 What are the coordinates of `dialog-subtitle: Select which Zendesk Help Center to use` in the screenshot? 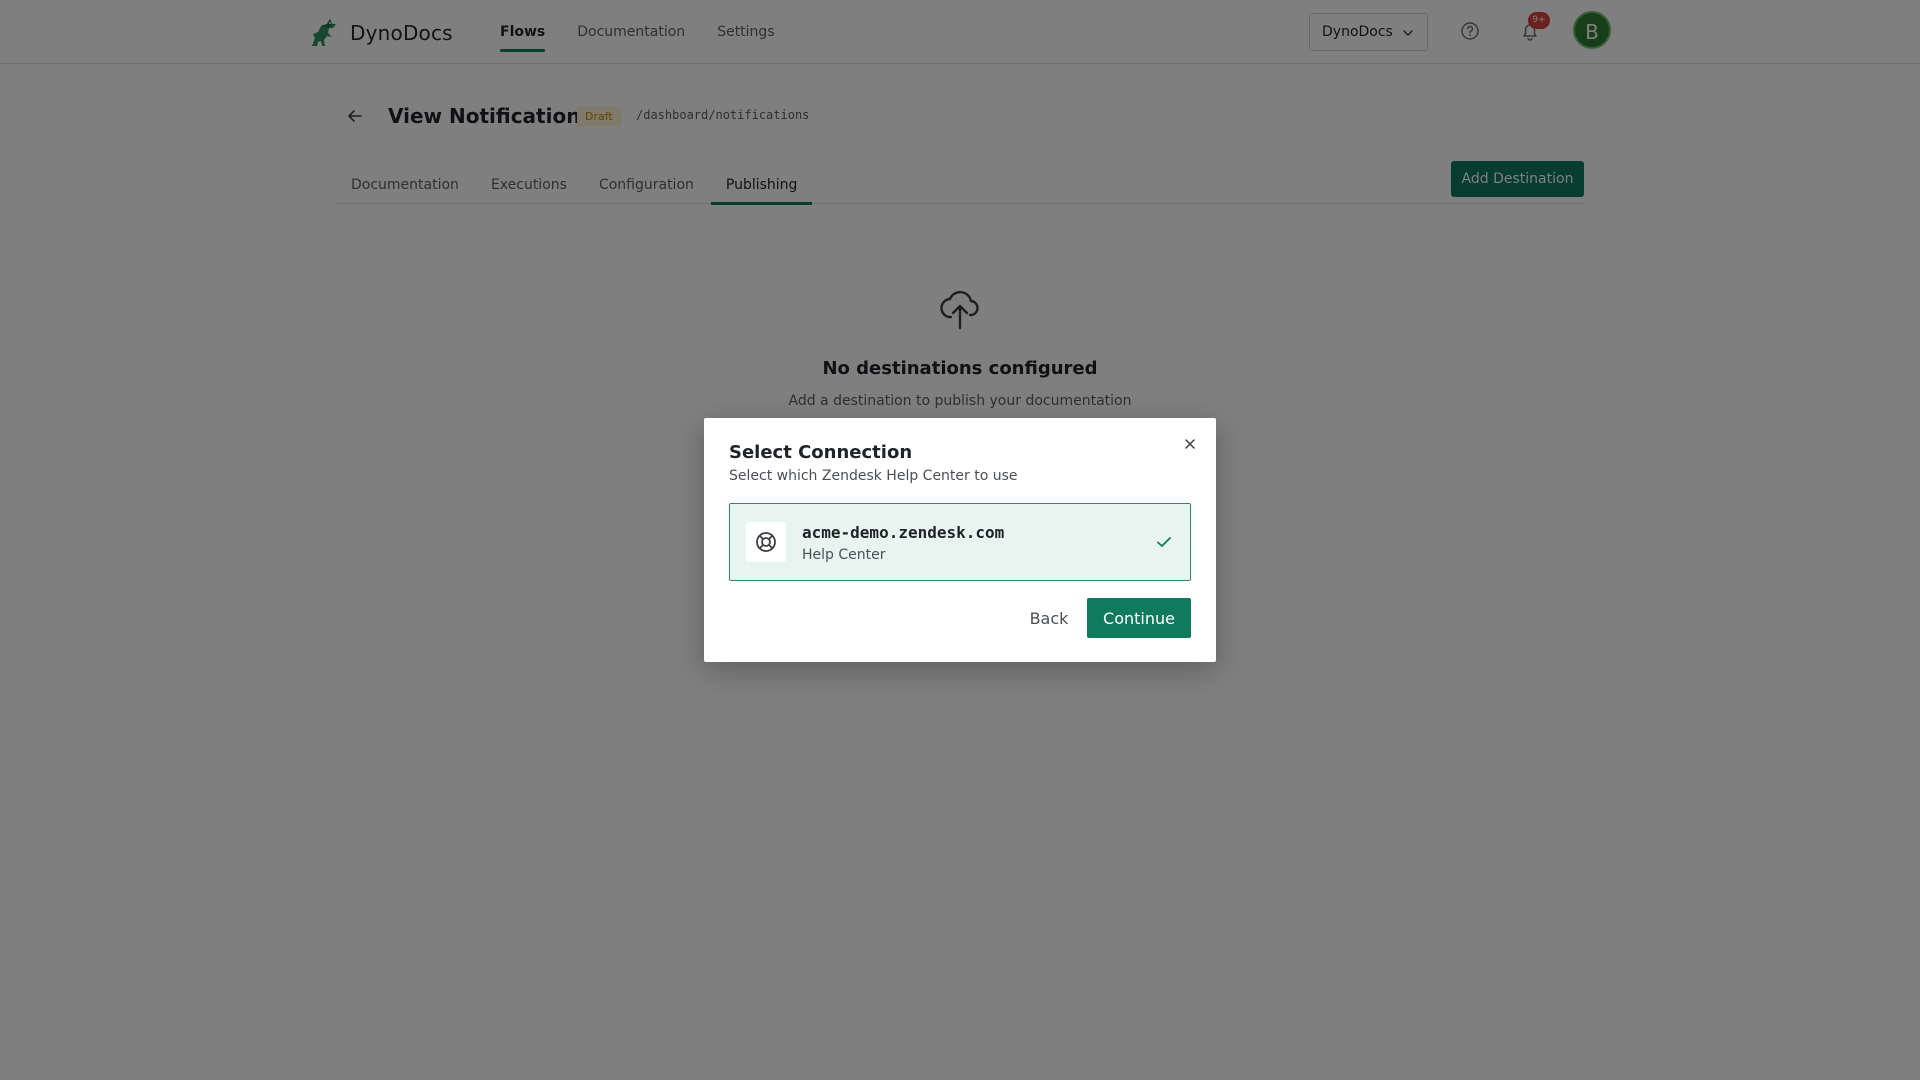 It's located at (873, 476).